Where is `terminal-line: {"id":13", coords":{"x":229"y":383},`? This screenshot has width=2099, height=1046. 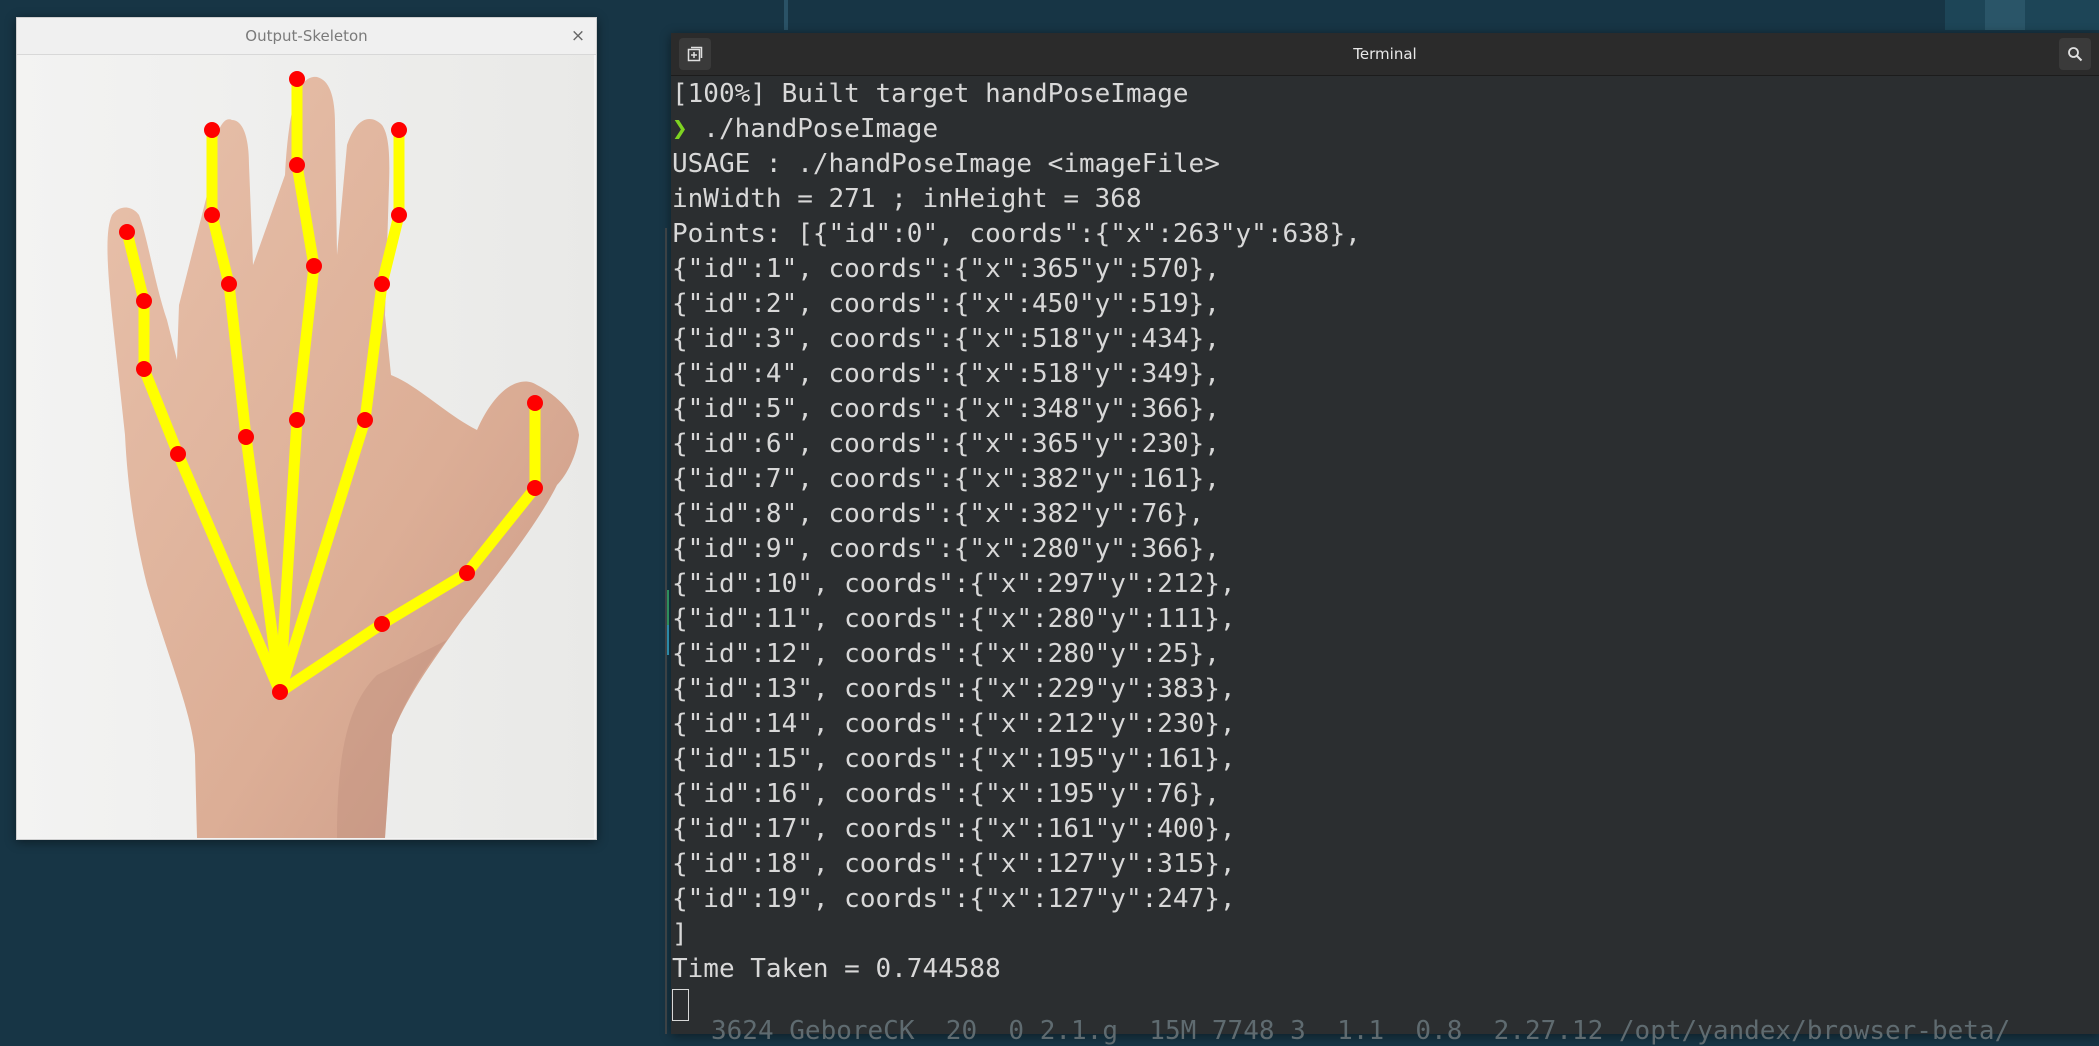 terminal-line: {"id":13", coords":{"x":229"y":383}, is located at coordinates (1385, 689).